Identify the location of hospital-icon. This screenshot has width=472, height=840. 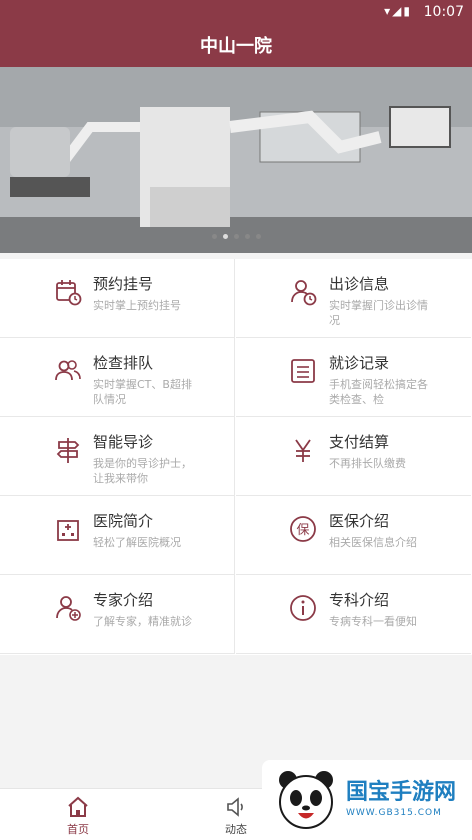
(68, 530).